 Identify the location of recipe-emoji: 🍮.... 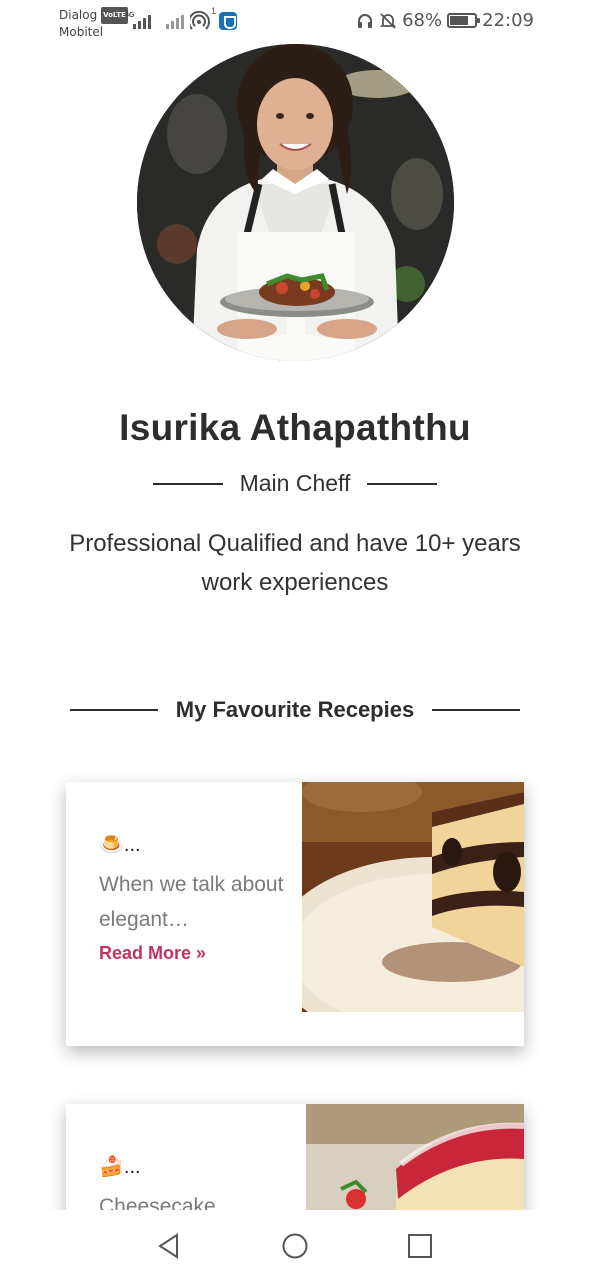
(120, 845).